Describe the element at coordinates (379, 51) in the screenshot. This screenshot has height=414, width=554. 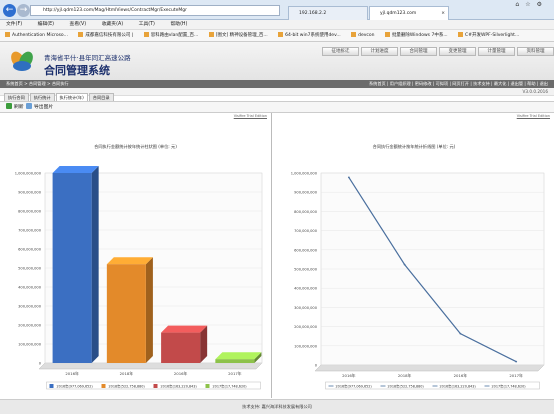
I see `nav-schedule: 计划进度` at that location.